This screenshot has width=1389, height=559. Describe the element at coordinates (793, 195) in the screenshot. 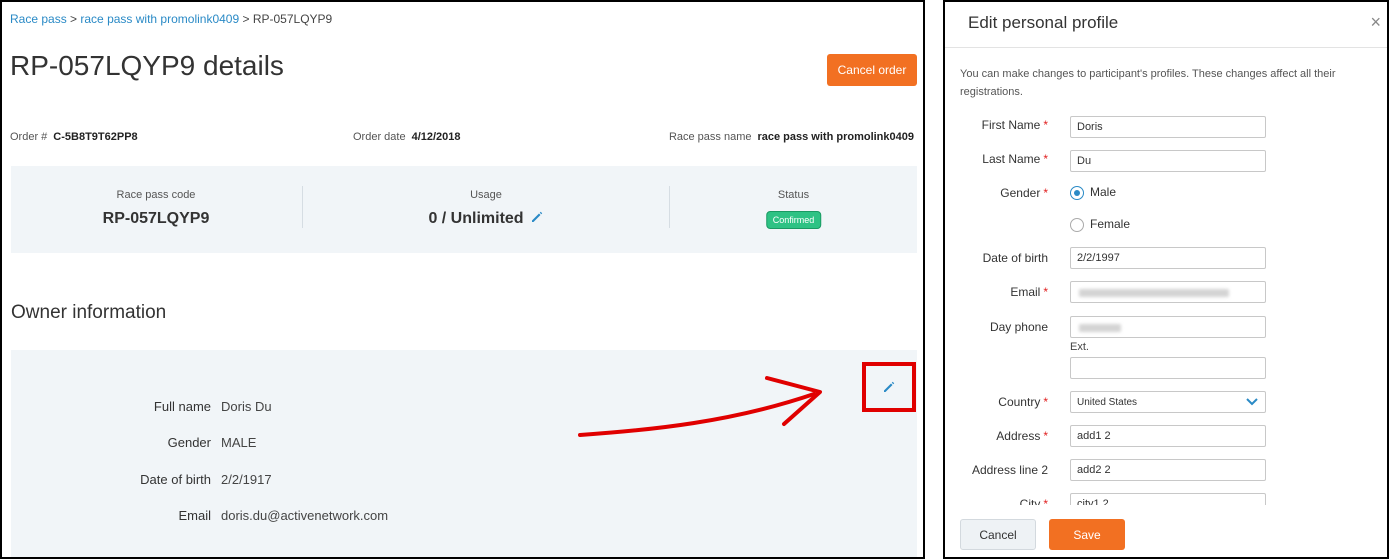

I see `status-label: Status` at that location.